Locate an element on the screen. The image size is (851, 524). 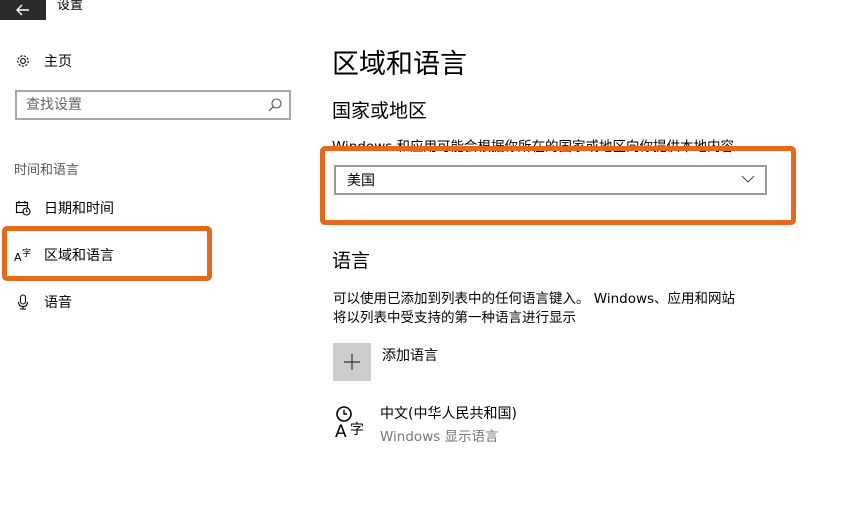
sidebar-item-speech: 语音 is located at coordinates (43, 302).